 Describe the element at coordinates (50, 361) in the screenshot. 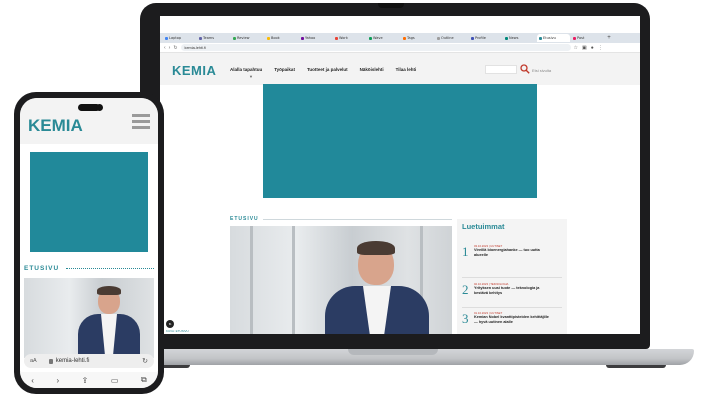

I see `lock-icon` at that location.